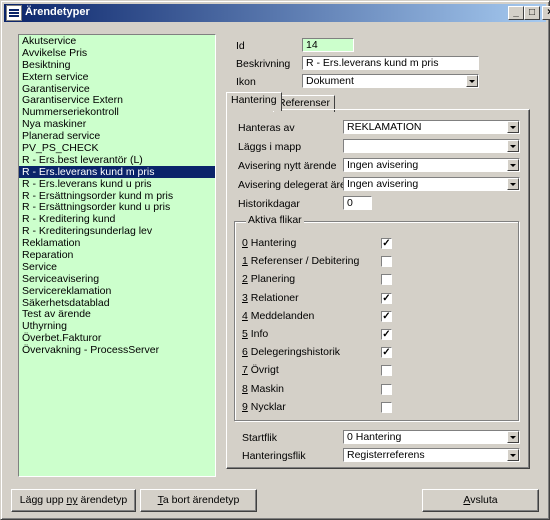 This screenshot has width=550, height=520. I want to click on notify-new-label: Avisering nytt ärende, so click(287, 166).